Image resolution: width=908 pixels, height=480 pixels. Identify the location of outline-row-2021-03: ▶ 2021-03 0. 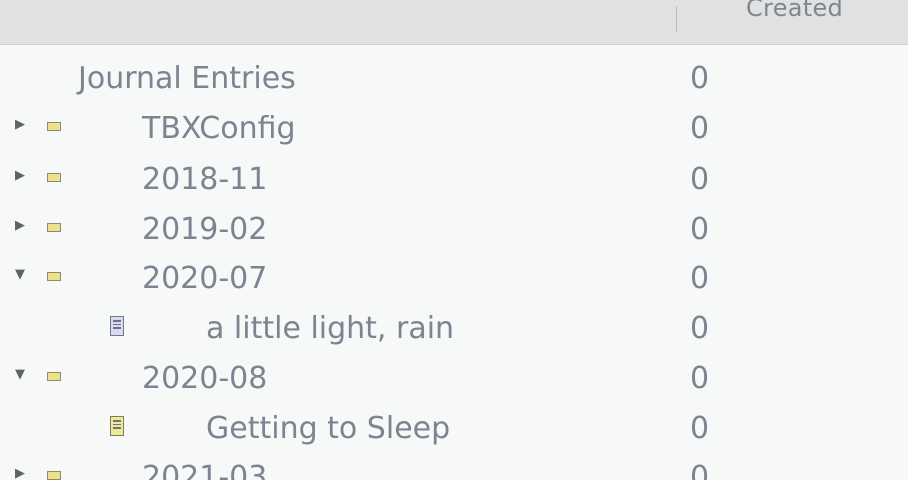
(454, 466).